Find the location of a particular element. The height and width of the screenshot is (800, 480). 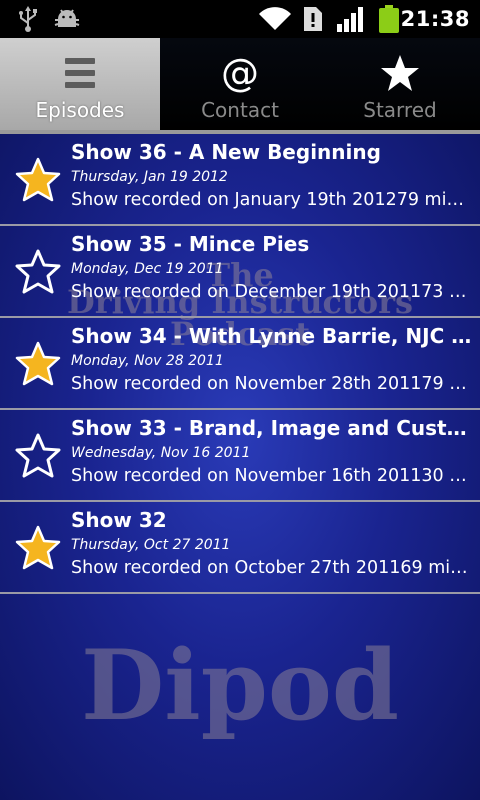

tab-episodes: Episodes is located at coordinates (80, 84).